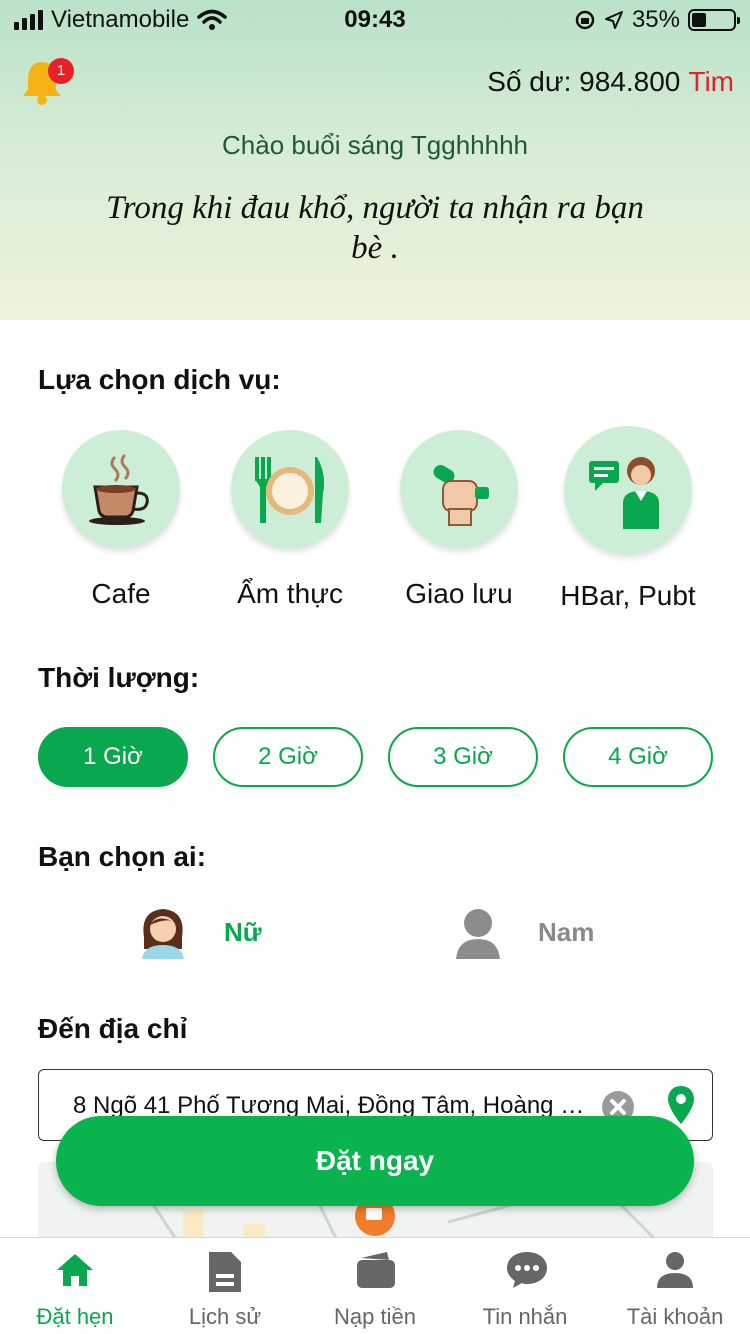 The width and height of the screenshot is (750, 1334). Describe the element at coordinates (681, 1105) in the screenshot. I see `location-pin-icon` at that location.